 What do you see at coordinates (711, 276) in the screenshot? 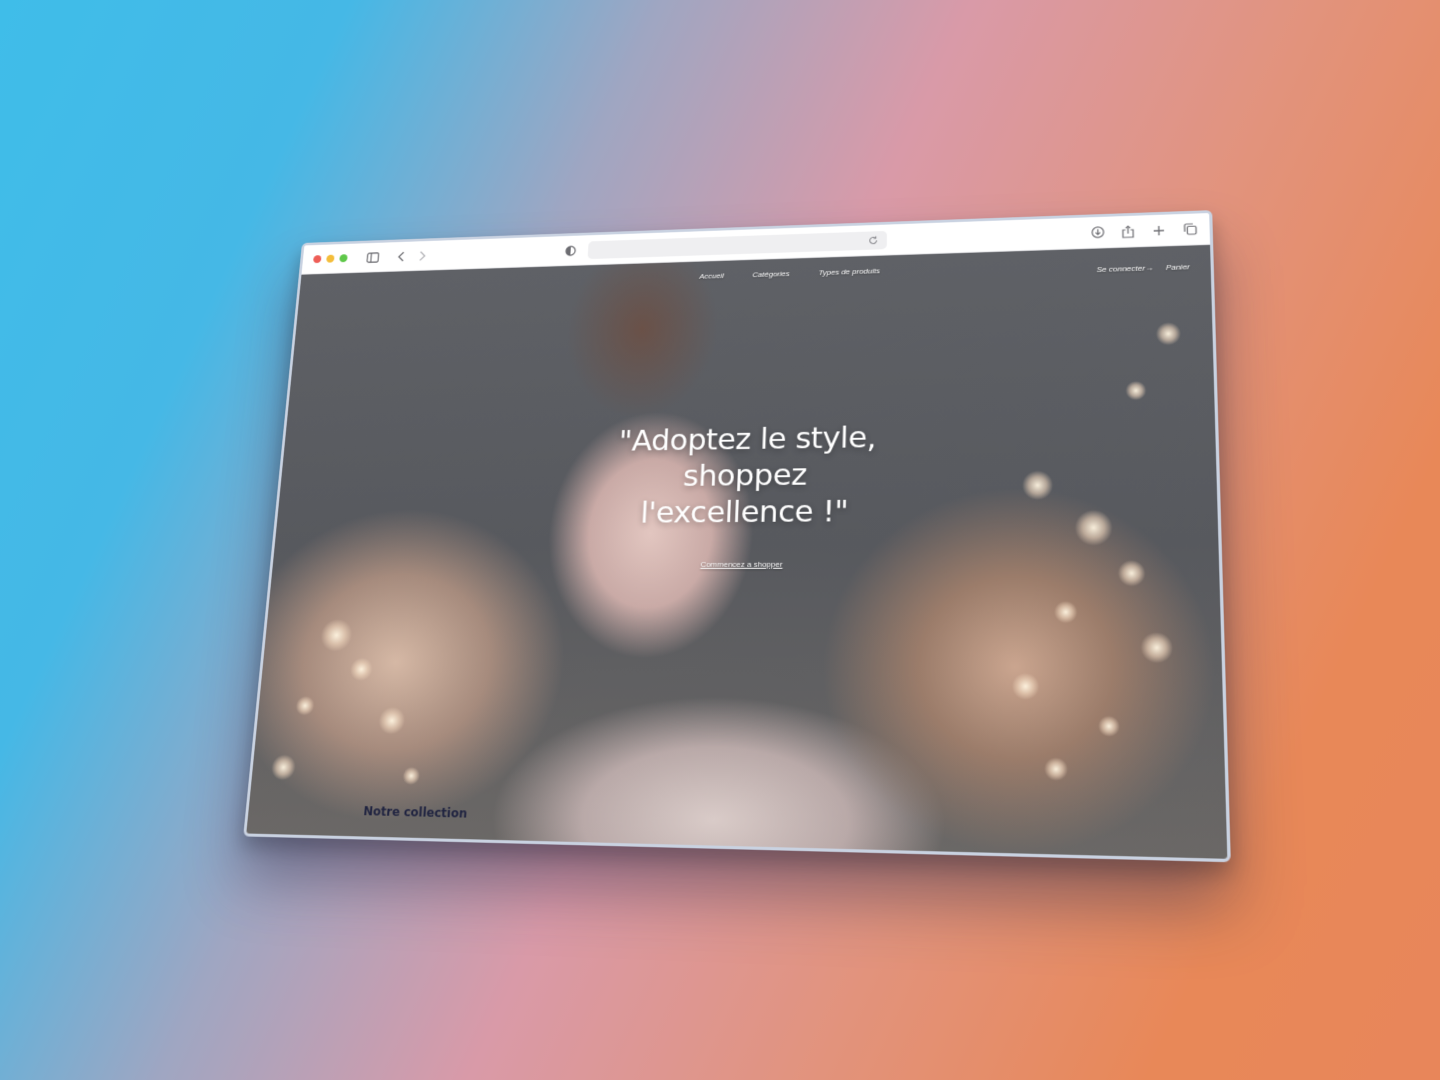
I see `nav-link-accueil: Accueil` at bounding box center [711, 276].